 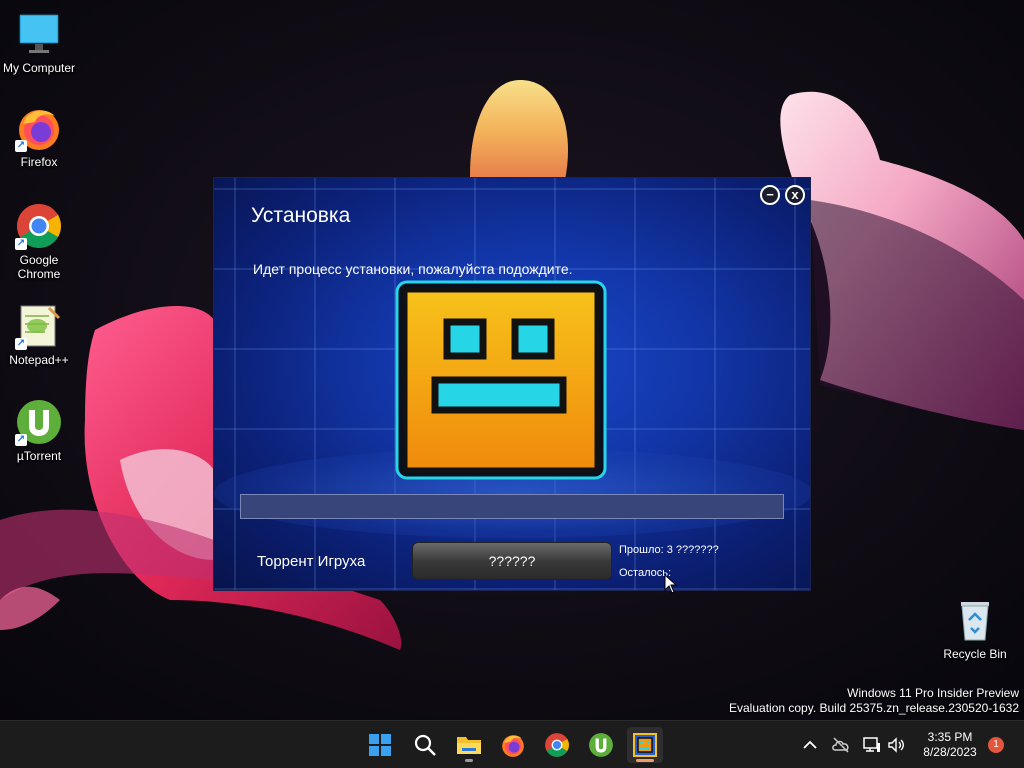 What do you see at coordinates (39, 162) in the screenshot?
I see `desktop-icon-label: Firefox` at bounding box center [39, 162].